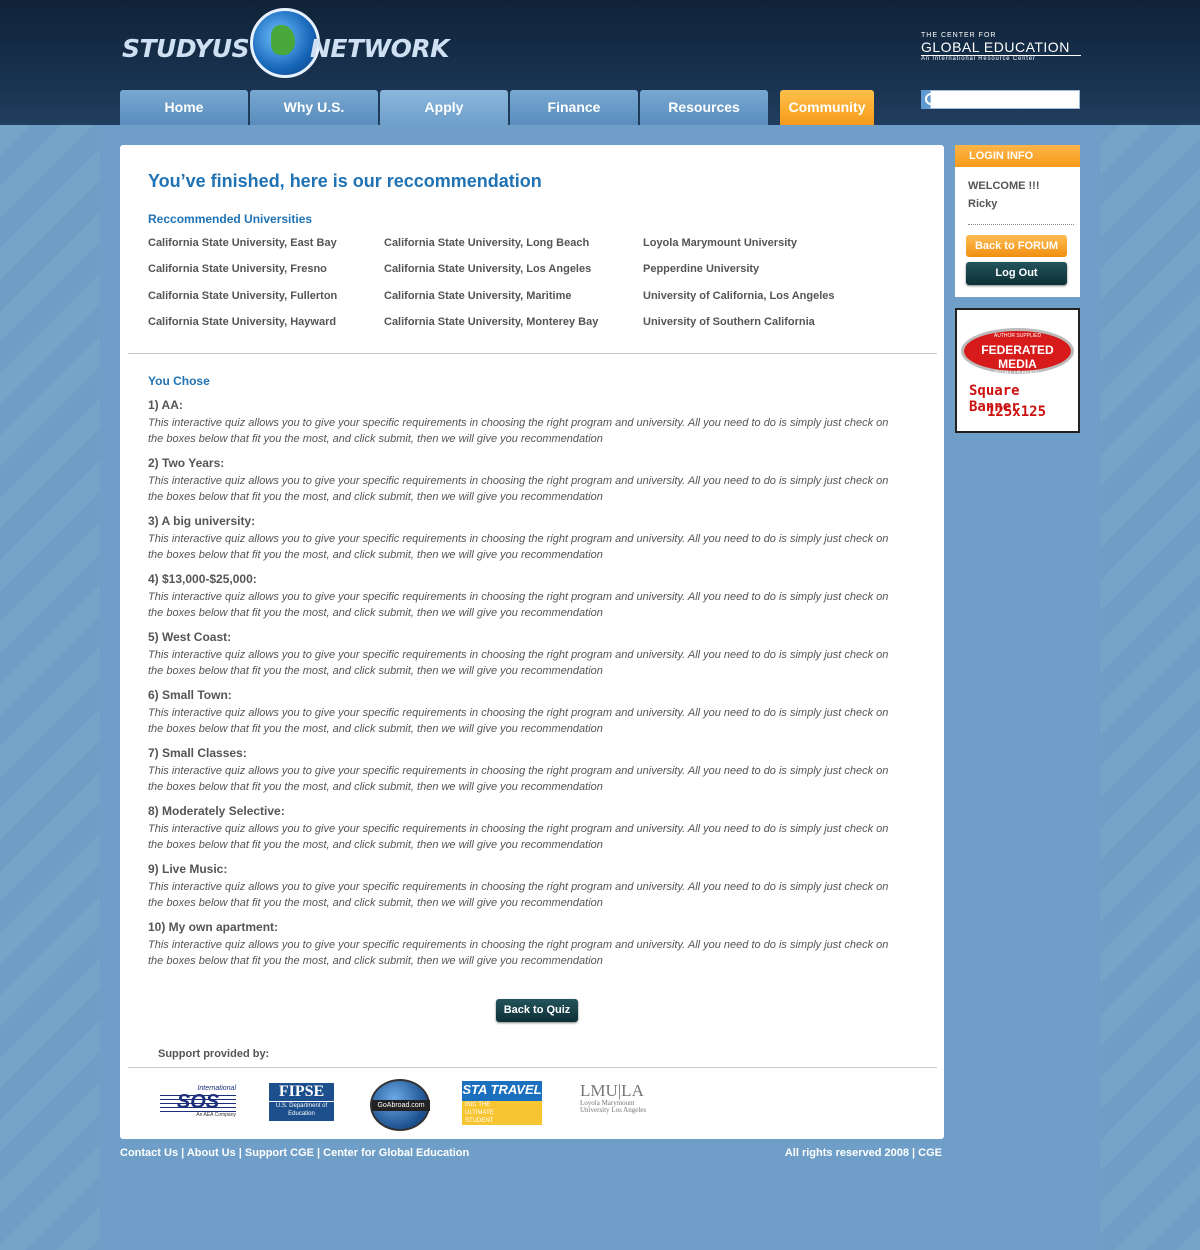 Image resolution: width=1200 pixels, height=1250 pixels. What do you see at coordinates (190, 637) in the screenshot?
I see `choice-title: 5) West Coast:` at bounding box center [190, 637].